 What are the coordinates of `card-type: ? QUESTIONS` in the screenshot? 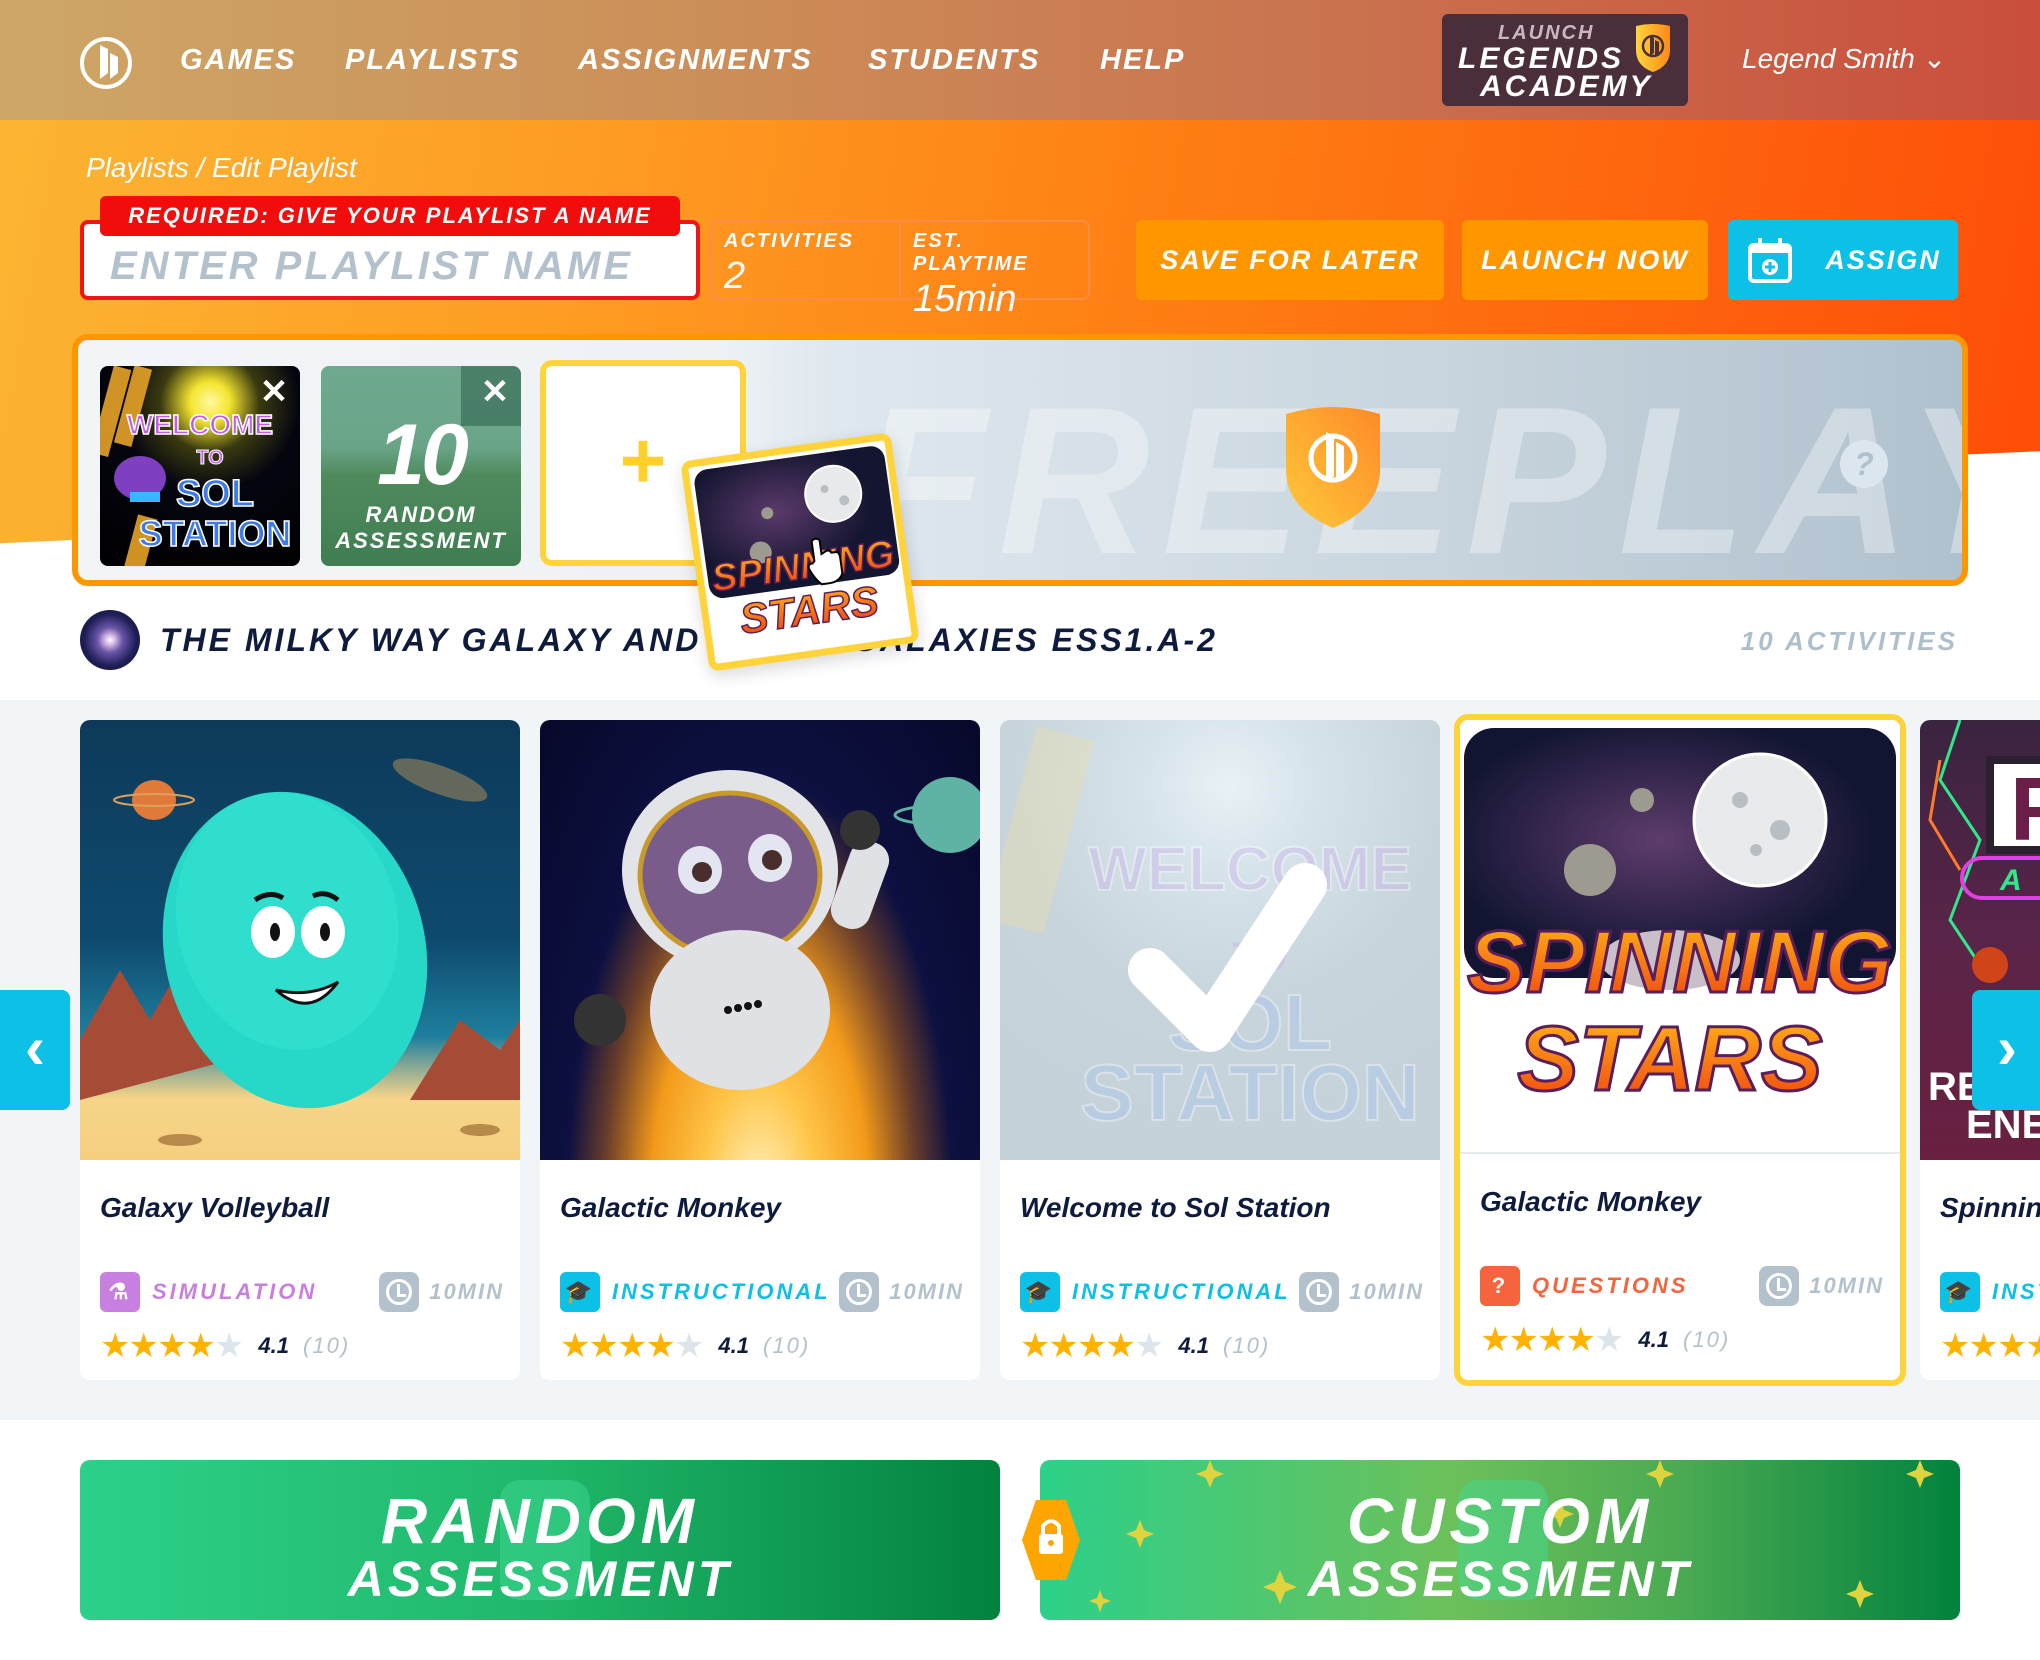 It's located at (1584, 1286).